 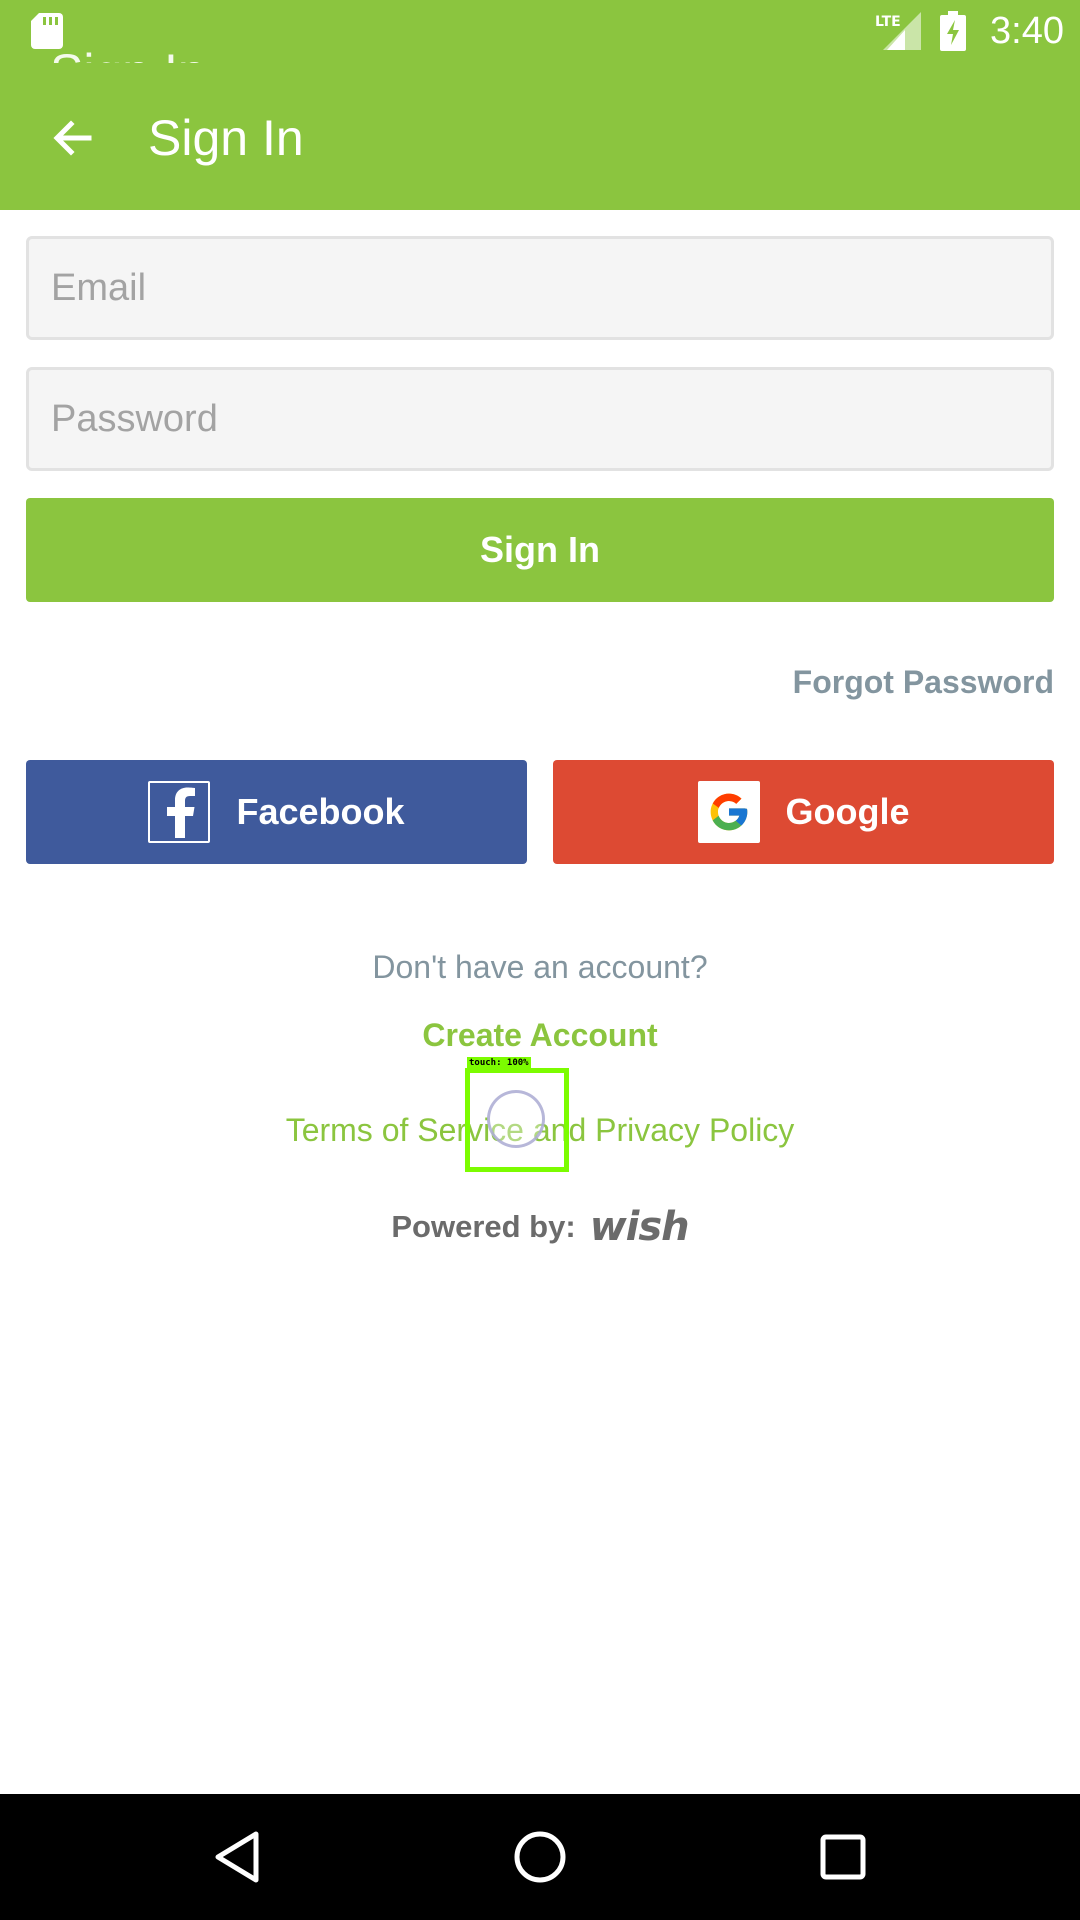 What do you see at coordinates (639, 1227) in the screenshot?
I see `wish-logo: wish` at bounding box center [639, 1227].